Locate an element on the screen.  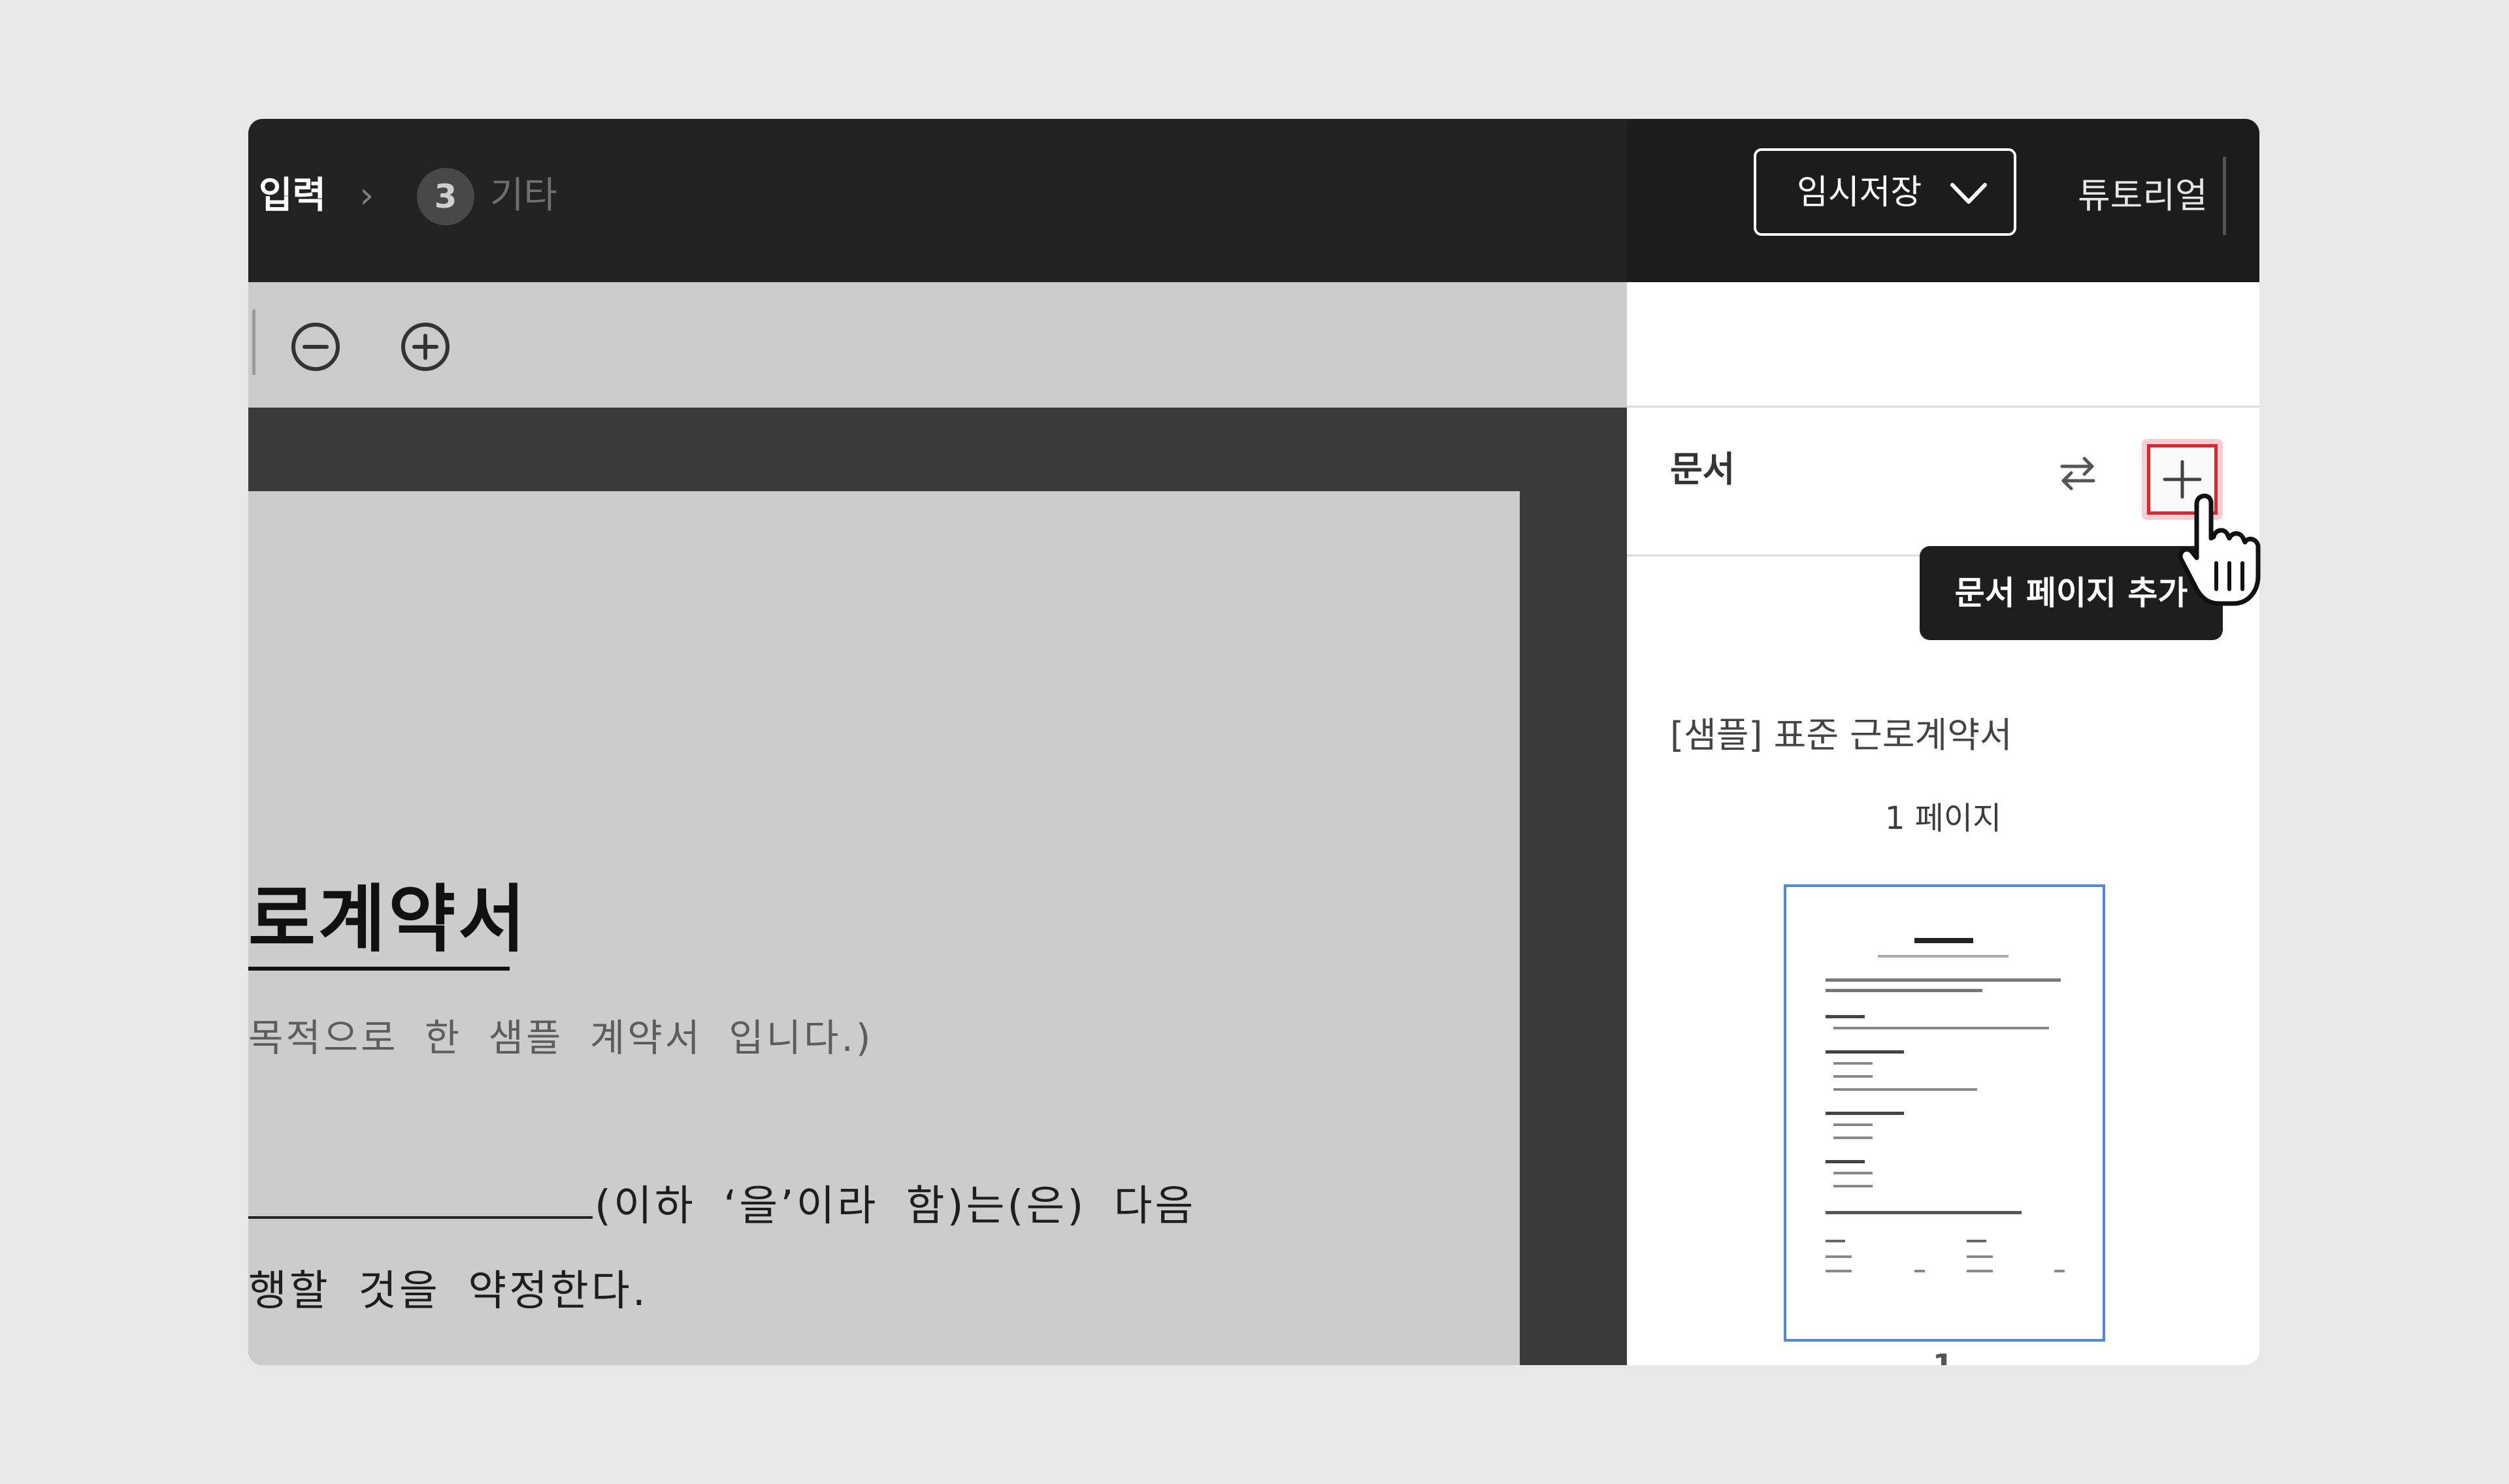
toolbar-divider is located at coordinates (253, 342).